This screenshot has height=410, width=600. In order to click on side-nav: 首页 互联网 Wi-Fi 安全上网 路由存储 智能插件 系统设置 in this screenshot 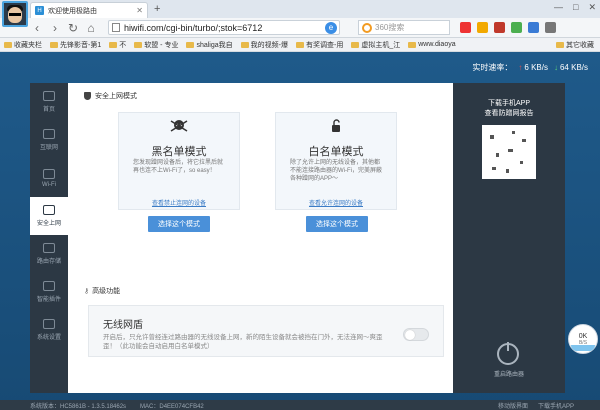, I will do `click(49, 238)`.